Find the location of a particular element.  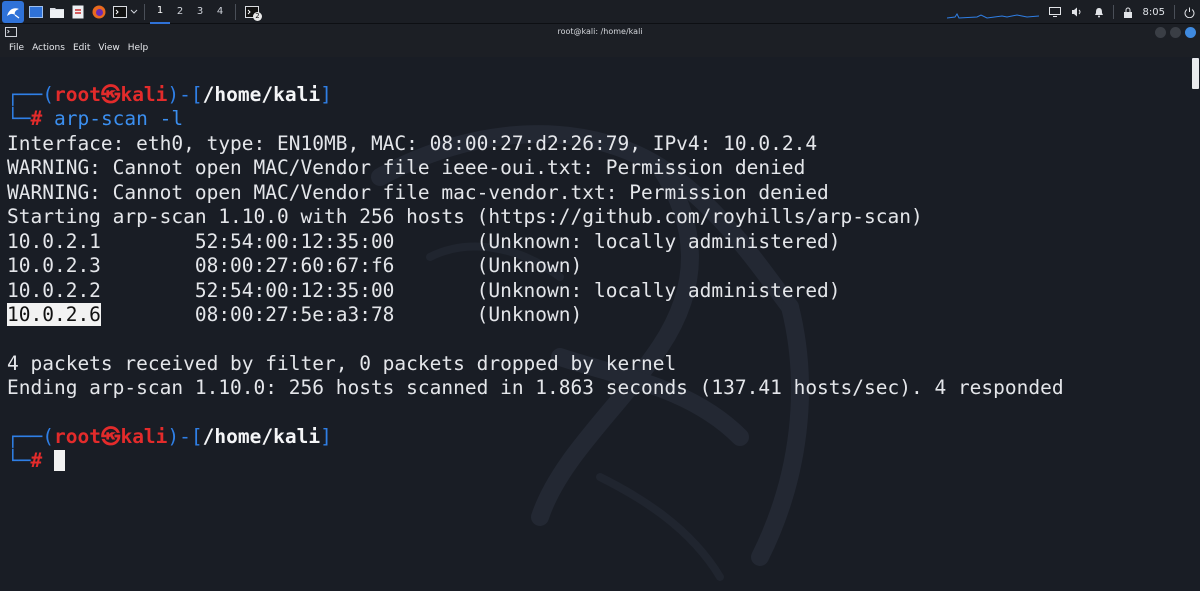

command-line-2: └─# is located at coordinates (36, 461).